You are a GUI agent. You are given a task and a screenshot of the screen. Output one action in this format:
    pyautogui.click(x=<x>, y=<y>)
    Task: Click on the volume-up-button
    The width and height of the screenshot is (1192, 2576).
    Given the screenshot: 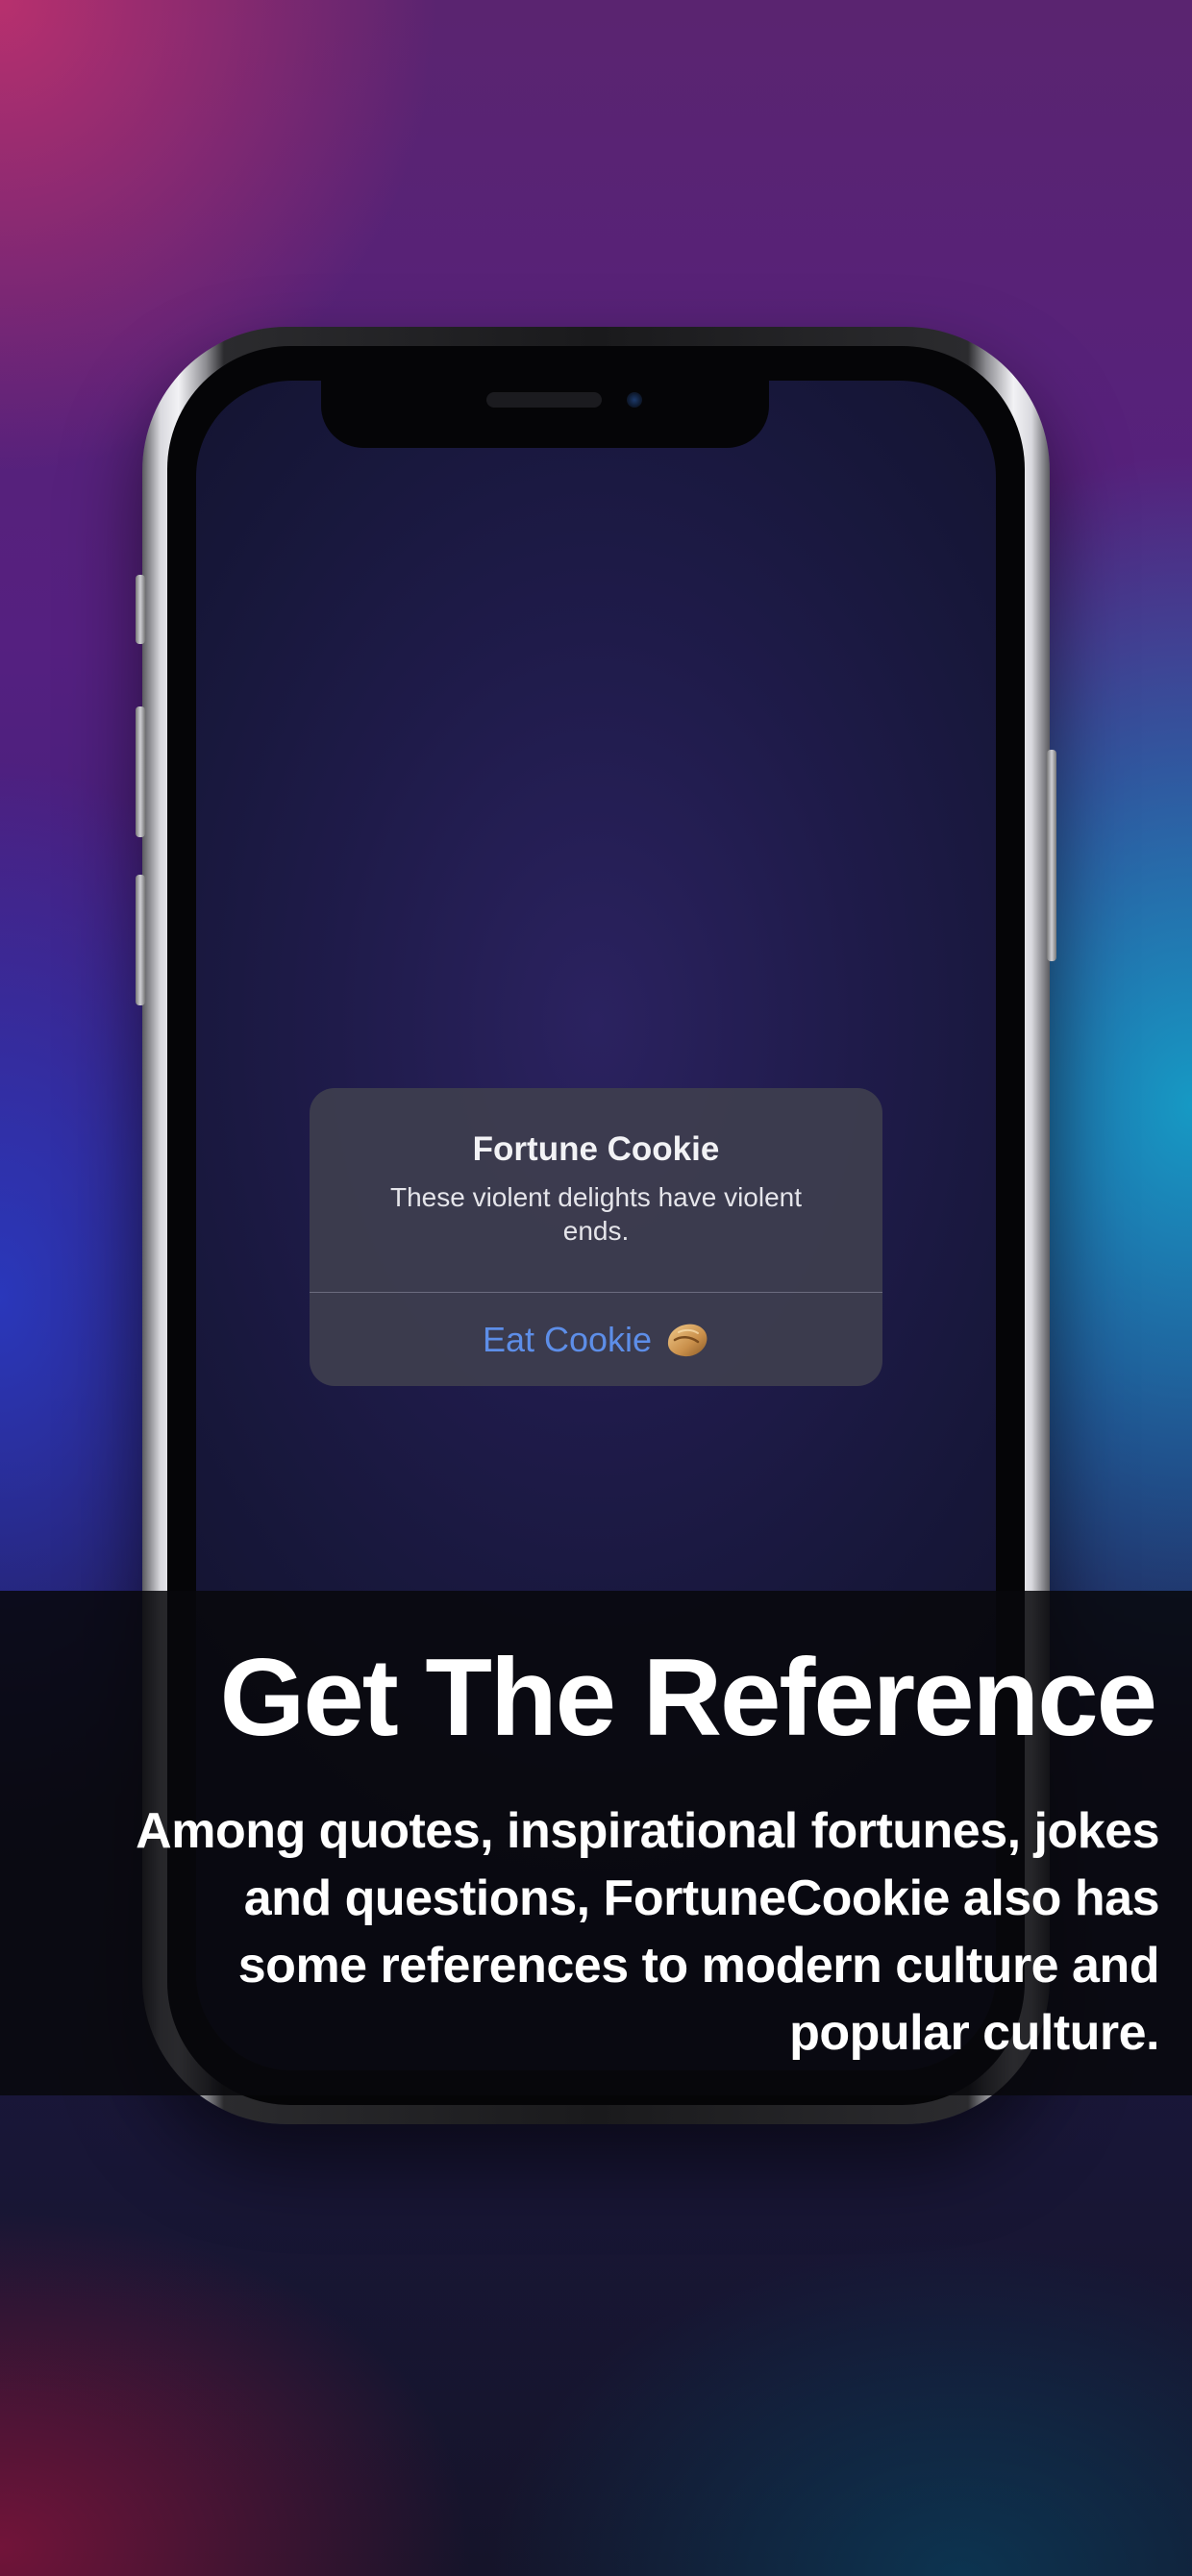 What is the action you would take?
    pyautogui.click(x=140, y=771)
    